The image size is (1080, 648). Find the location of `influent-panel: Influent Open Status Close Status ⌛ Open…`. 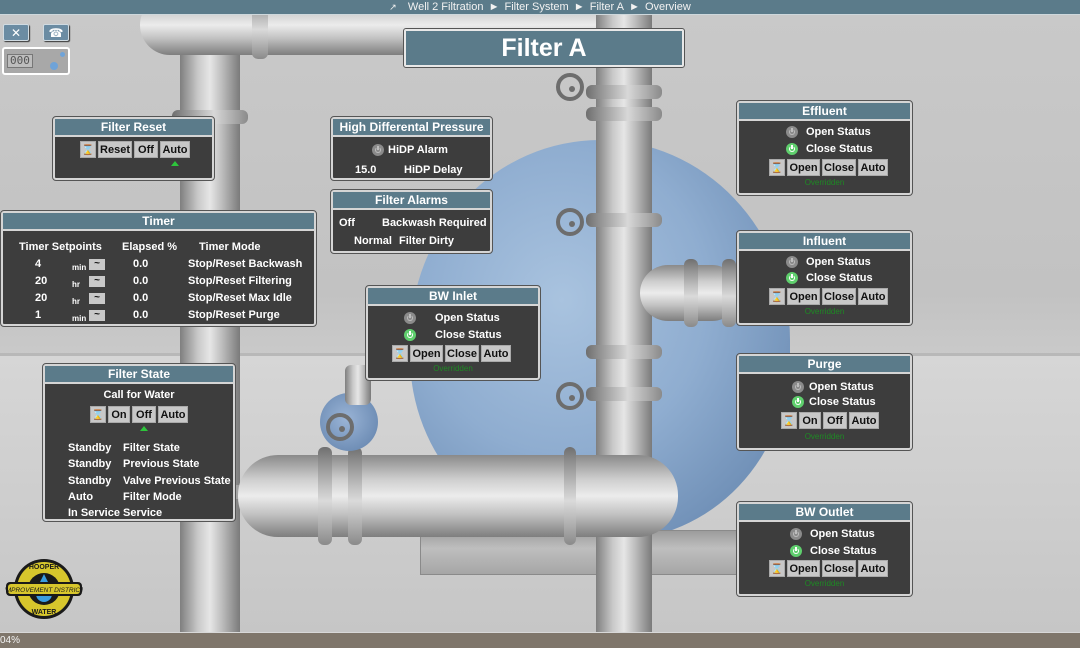

influent-panel: Influent Open Status Close Status ⌛ Open… is located at coordinates (824, 278).